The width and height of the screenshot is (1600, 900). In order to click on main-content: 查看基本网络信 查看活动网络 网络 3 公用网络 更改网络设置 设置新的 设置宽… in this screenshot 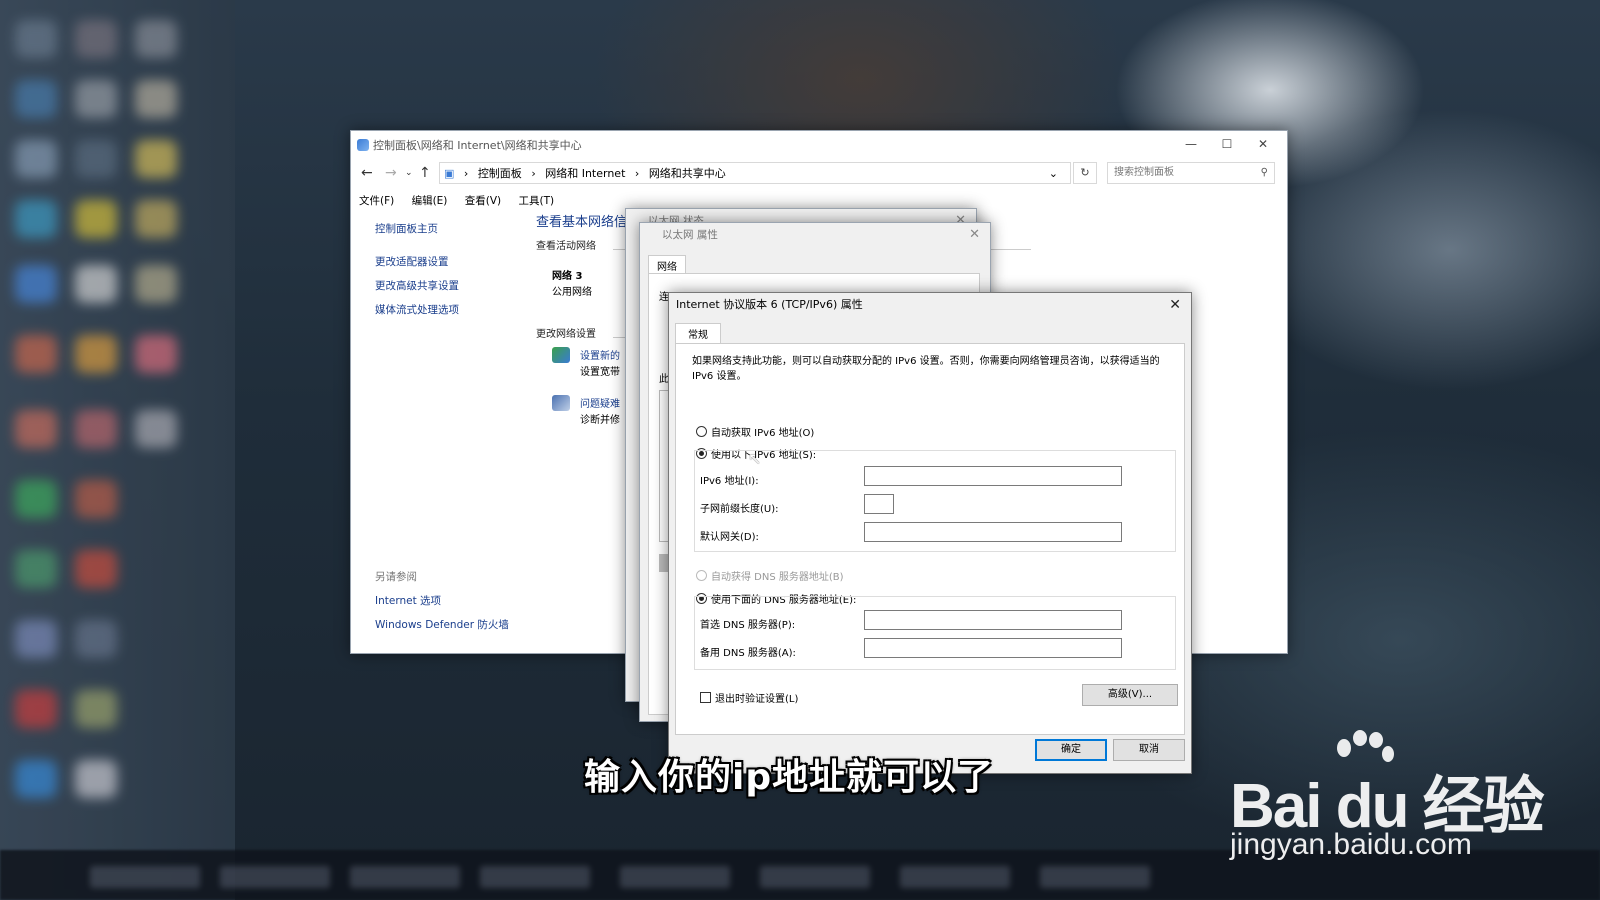, I will do `click(582, 318)`.